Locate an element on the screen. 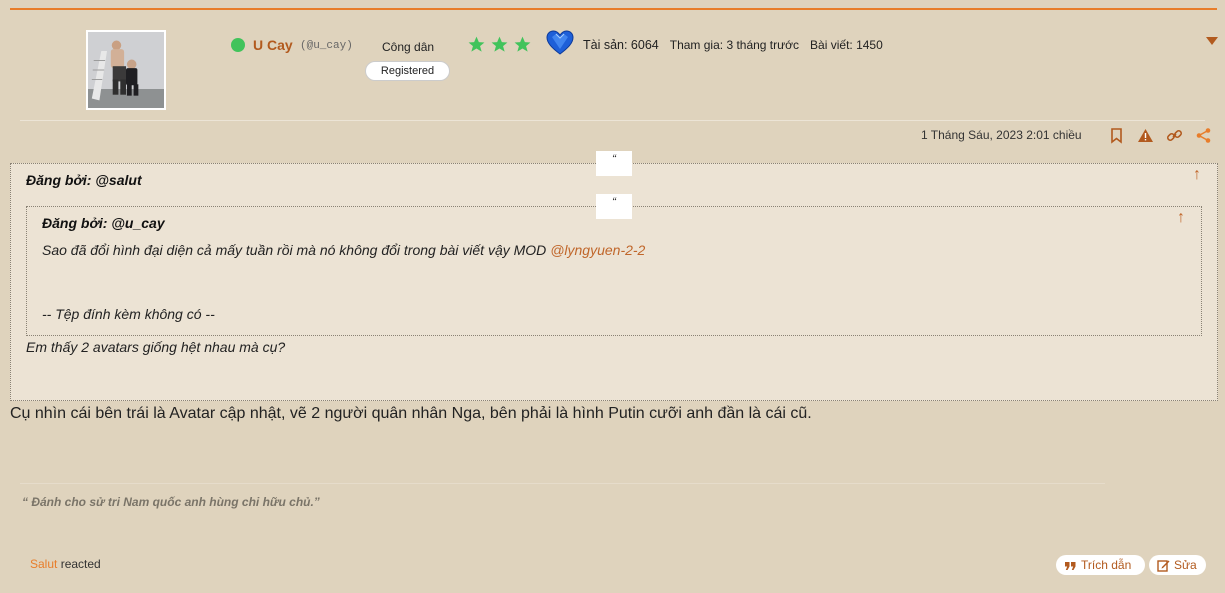 This screenshot has width=1225, height=593. quote-button: Trích dẫn is located at coordinates (1100, 565).